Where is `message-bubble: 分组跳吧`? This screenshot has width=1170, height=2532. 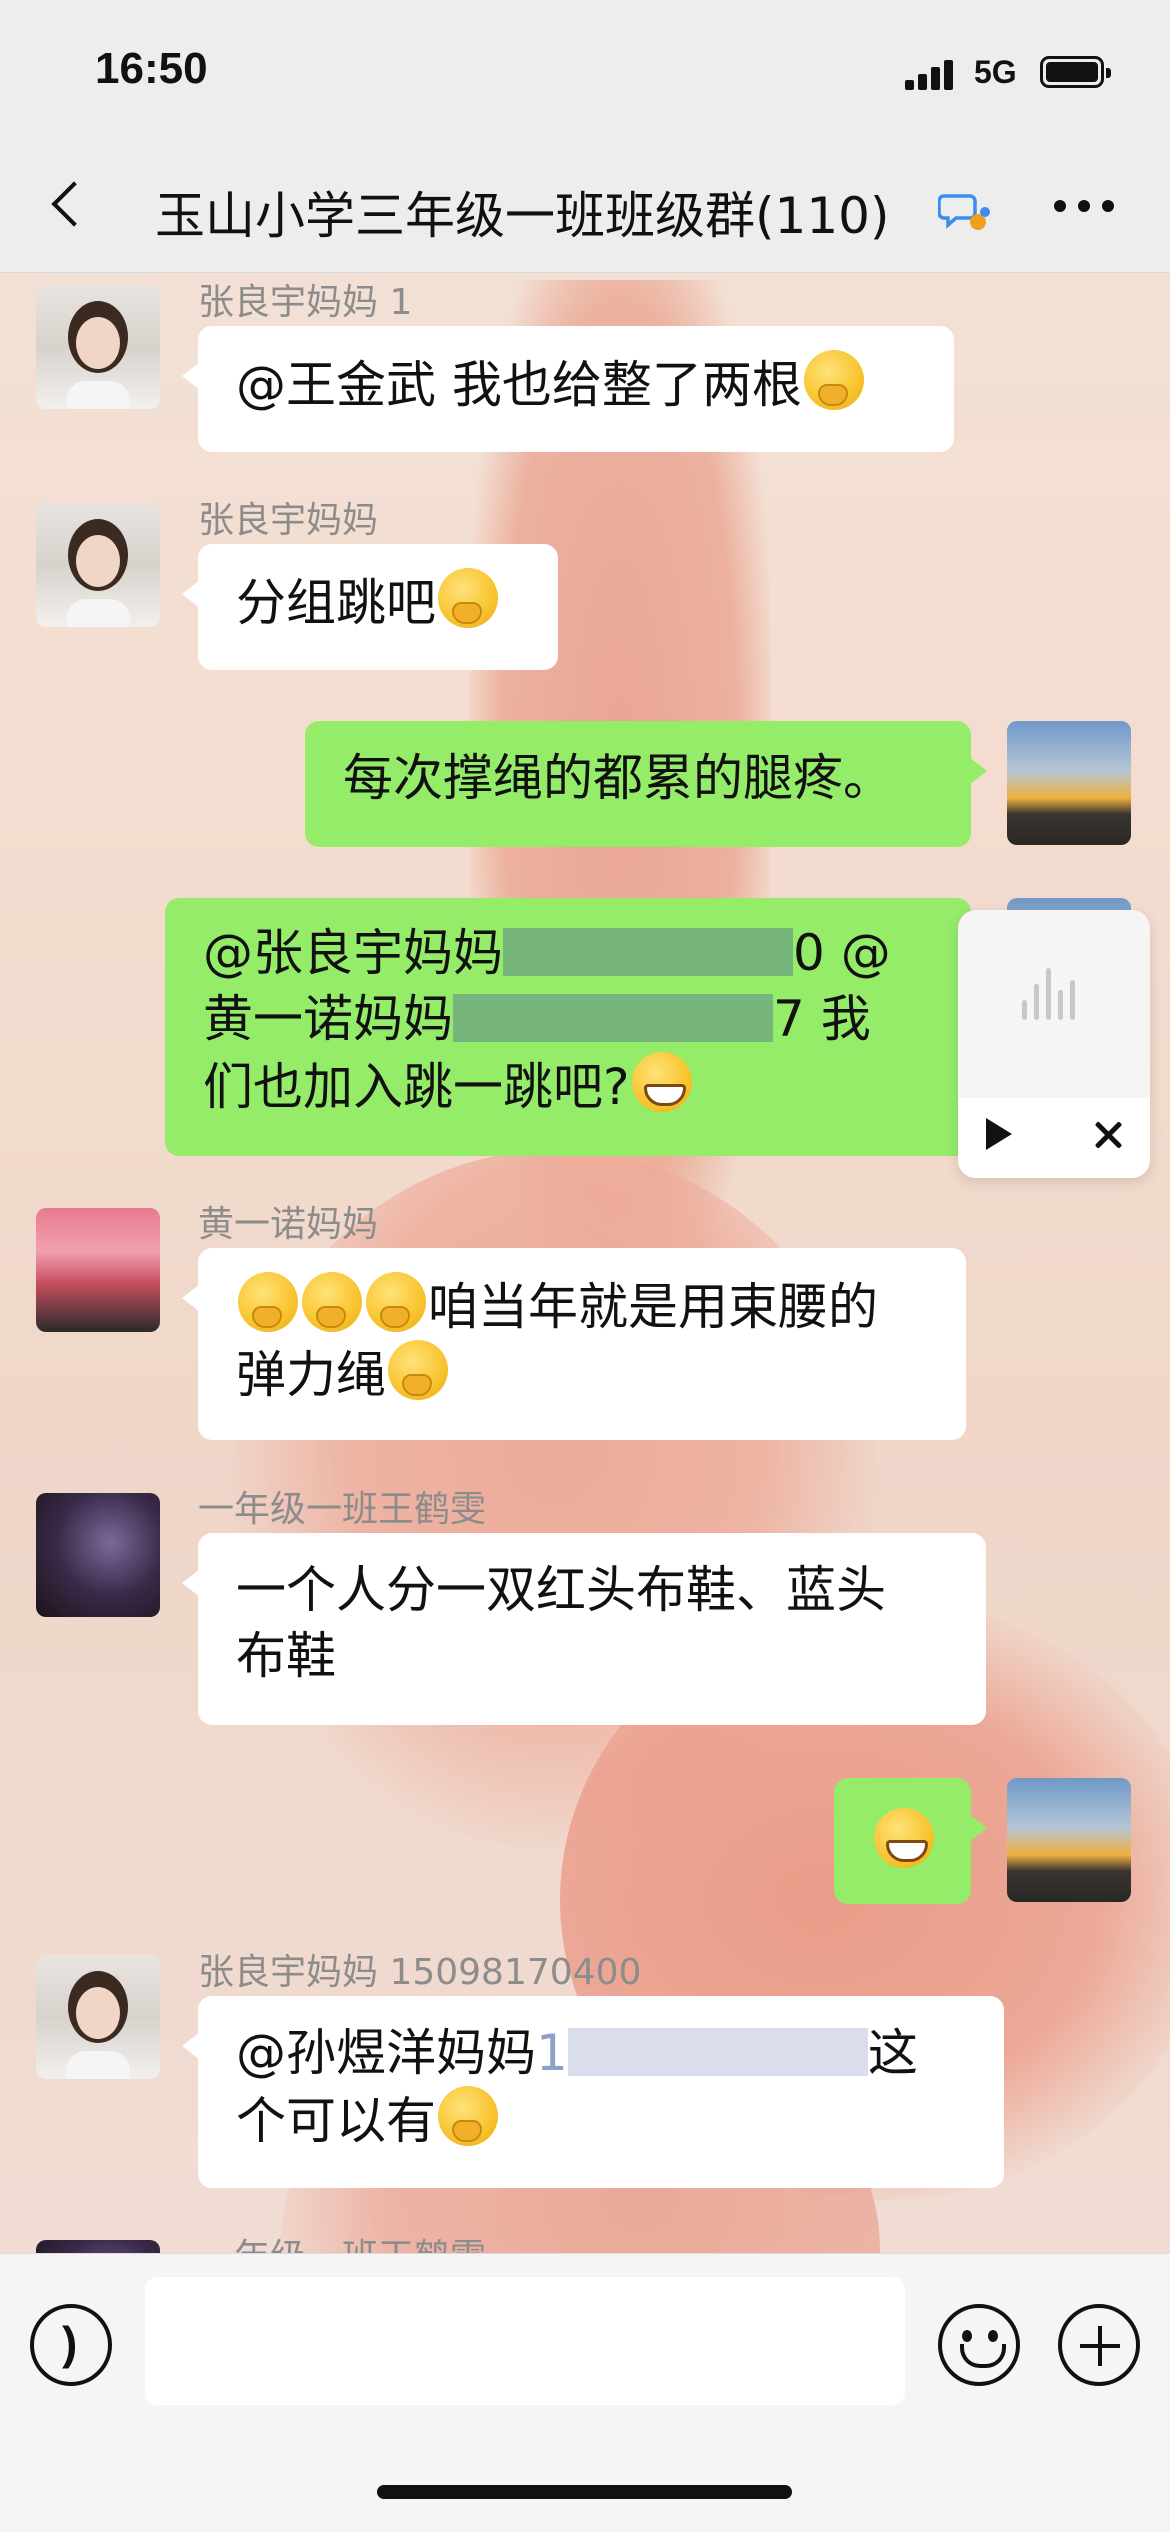
message-bubble: 分组跳吧 is located at coordinates (370, 607).